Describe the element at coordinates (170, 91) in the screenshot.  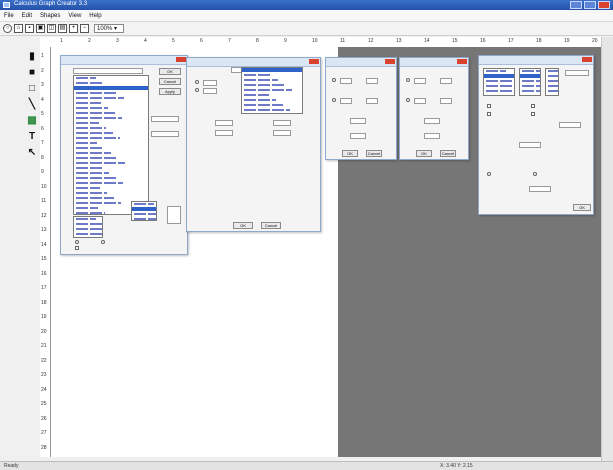
I see `apply-button: Apply` at that location.